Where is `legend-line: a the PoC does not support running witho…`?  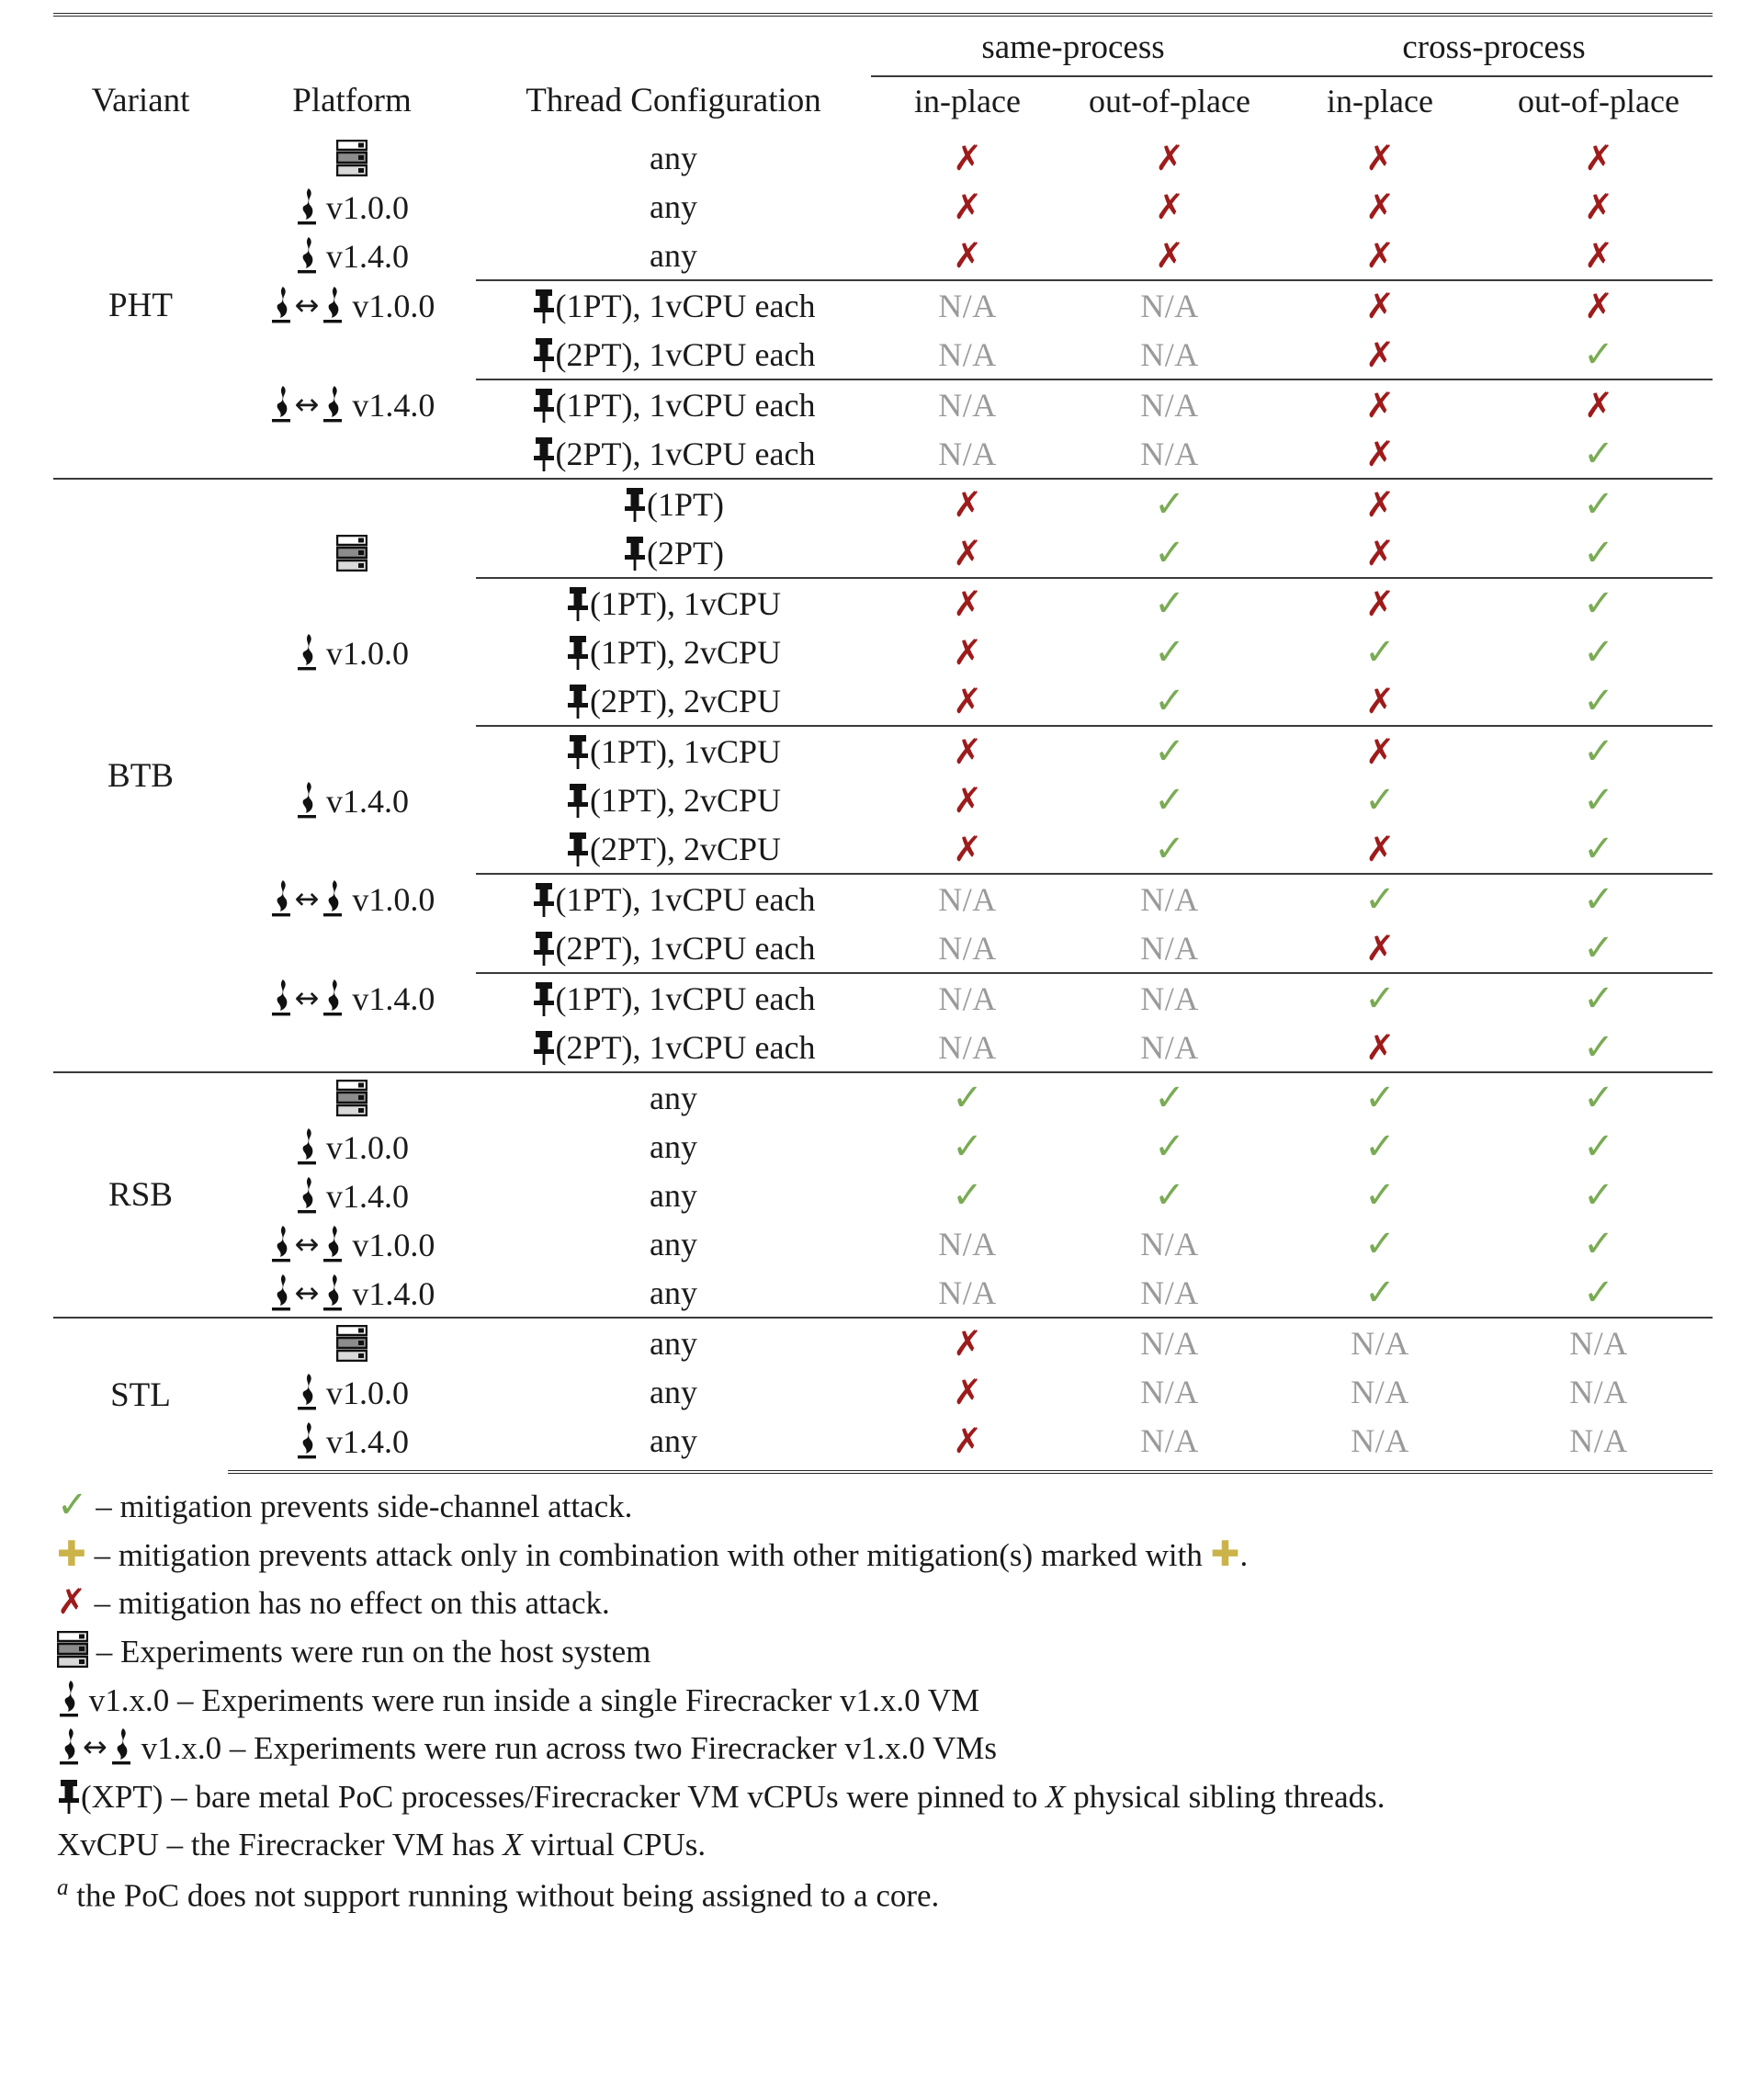
legend-line: a the PoC does not support running witho… is located at coordinates (883, 1895).